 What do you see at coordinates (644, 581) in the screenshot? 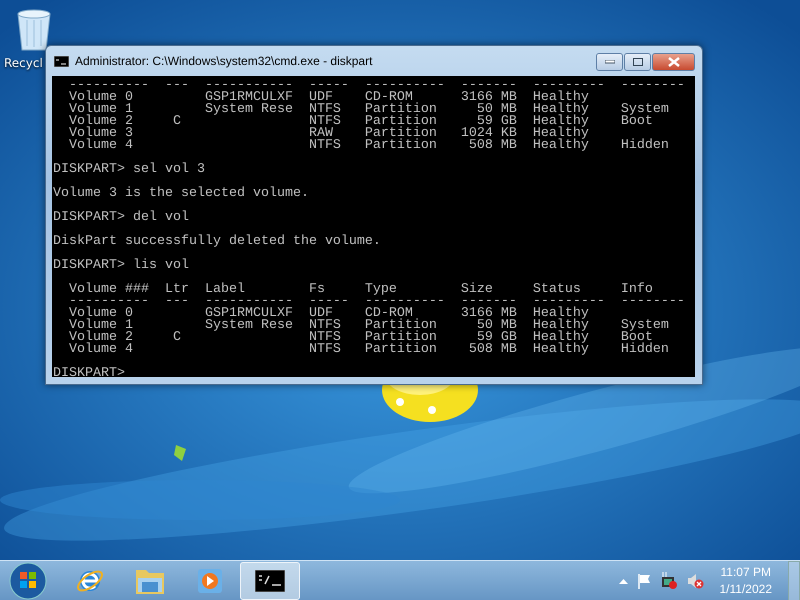
I see `flag-icon` at bounding box center [644, 581].